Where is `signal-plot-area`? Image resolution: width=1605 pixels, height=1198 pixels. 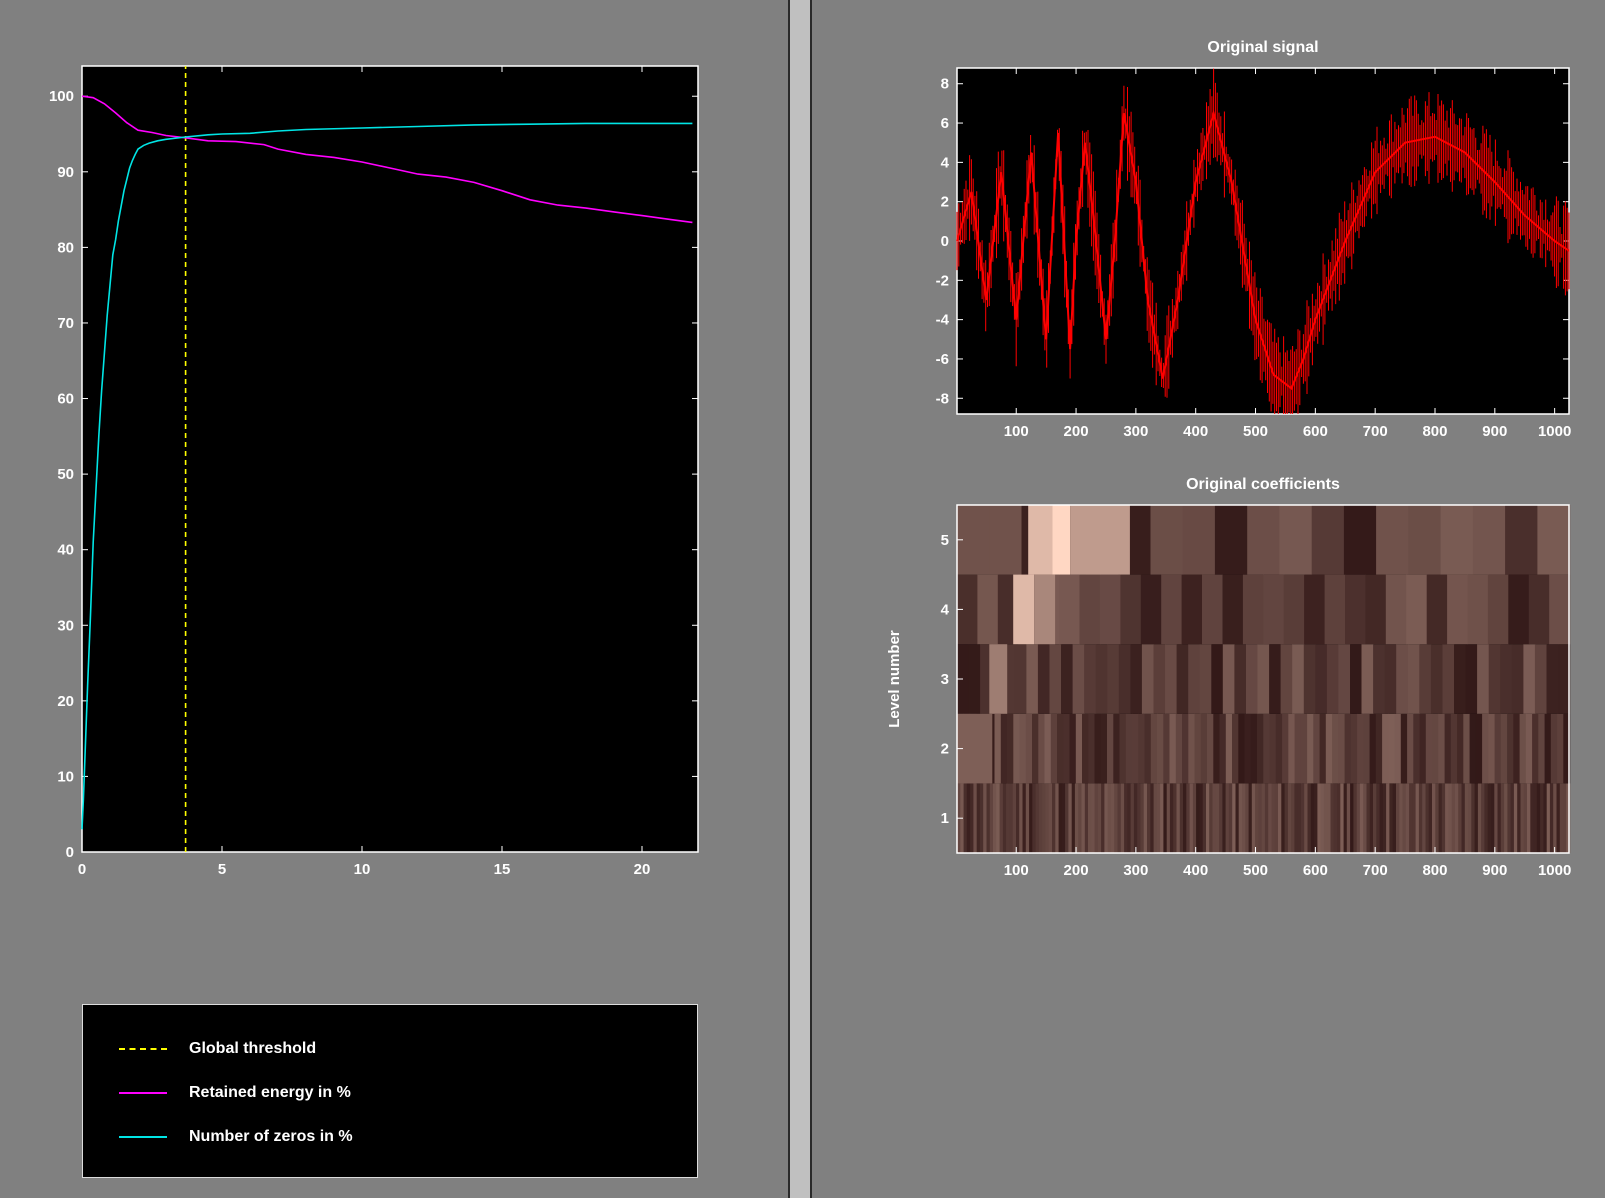 signal-plot-area is located at coordinates (1263, 241).